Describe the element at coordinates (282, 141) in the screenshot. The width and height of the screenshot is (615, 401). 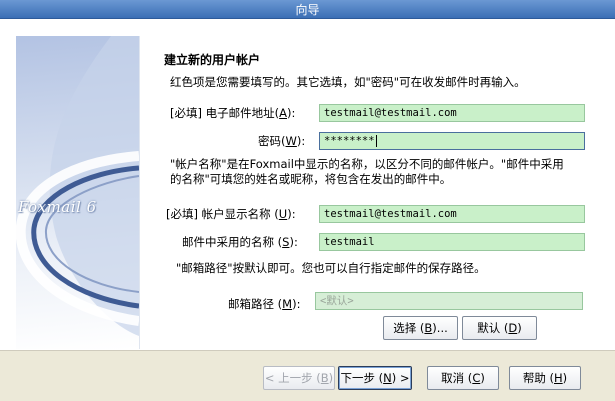
I see `password-label: 密码(W):` at that location.